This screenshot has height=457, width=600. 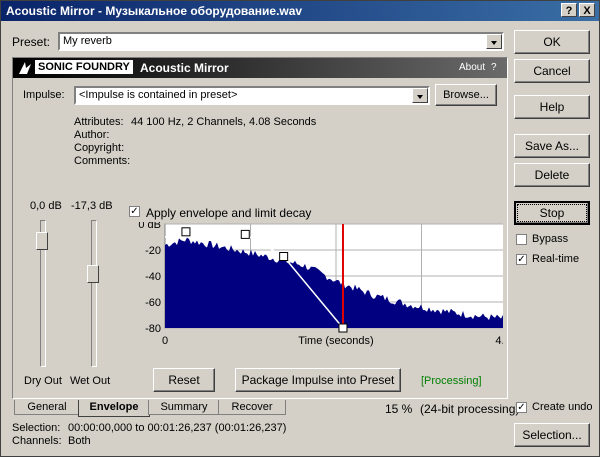 I want to click on stop-button: Stop, so click(x=552, y=213).